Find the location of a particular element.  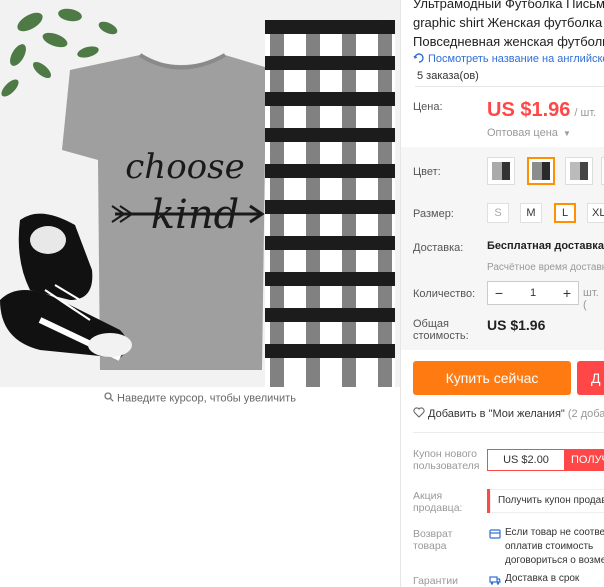

wholesale-price-dropdown: Оптовая цена ▼ is located at coordinates (529, 133).